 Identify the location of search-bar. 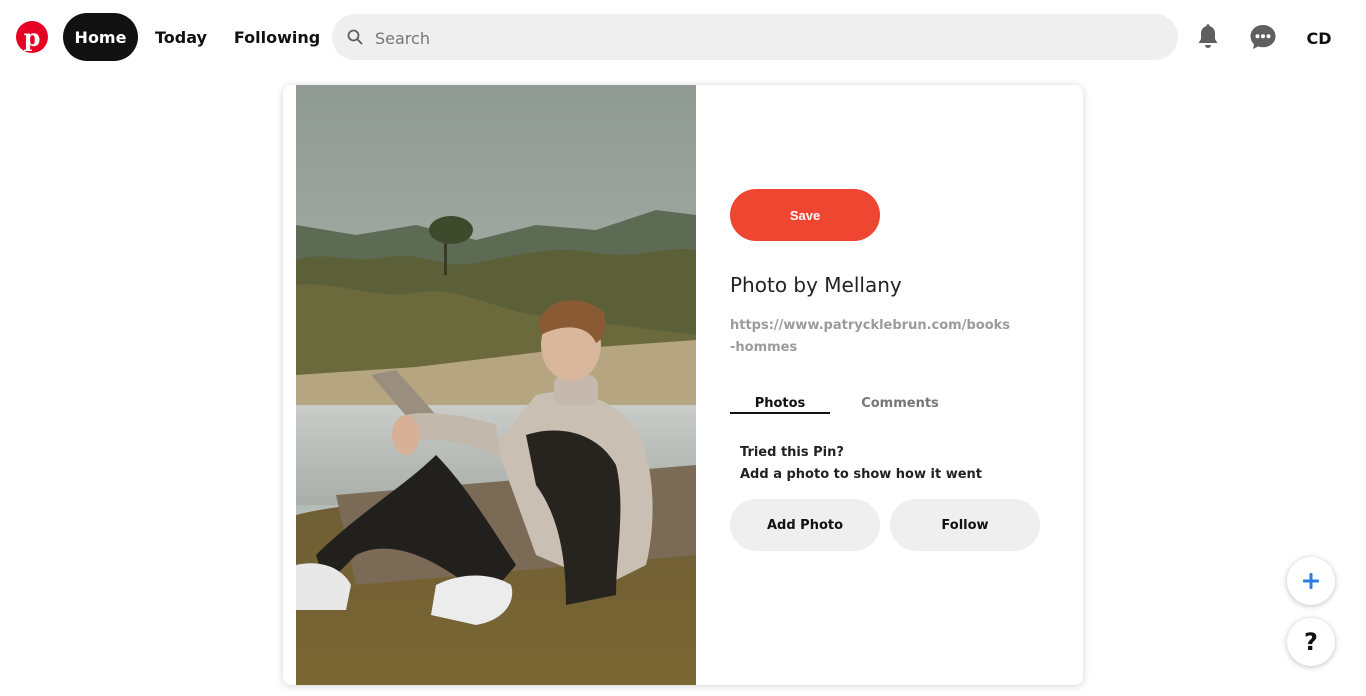
(755, 38).